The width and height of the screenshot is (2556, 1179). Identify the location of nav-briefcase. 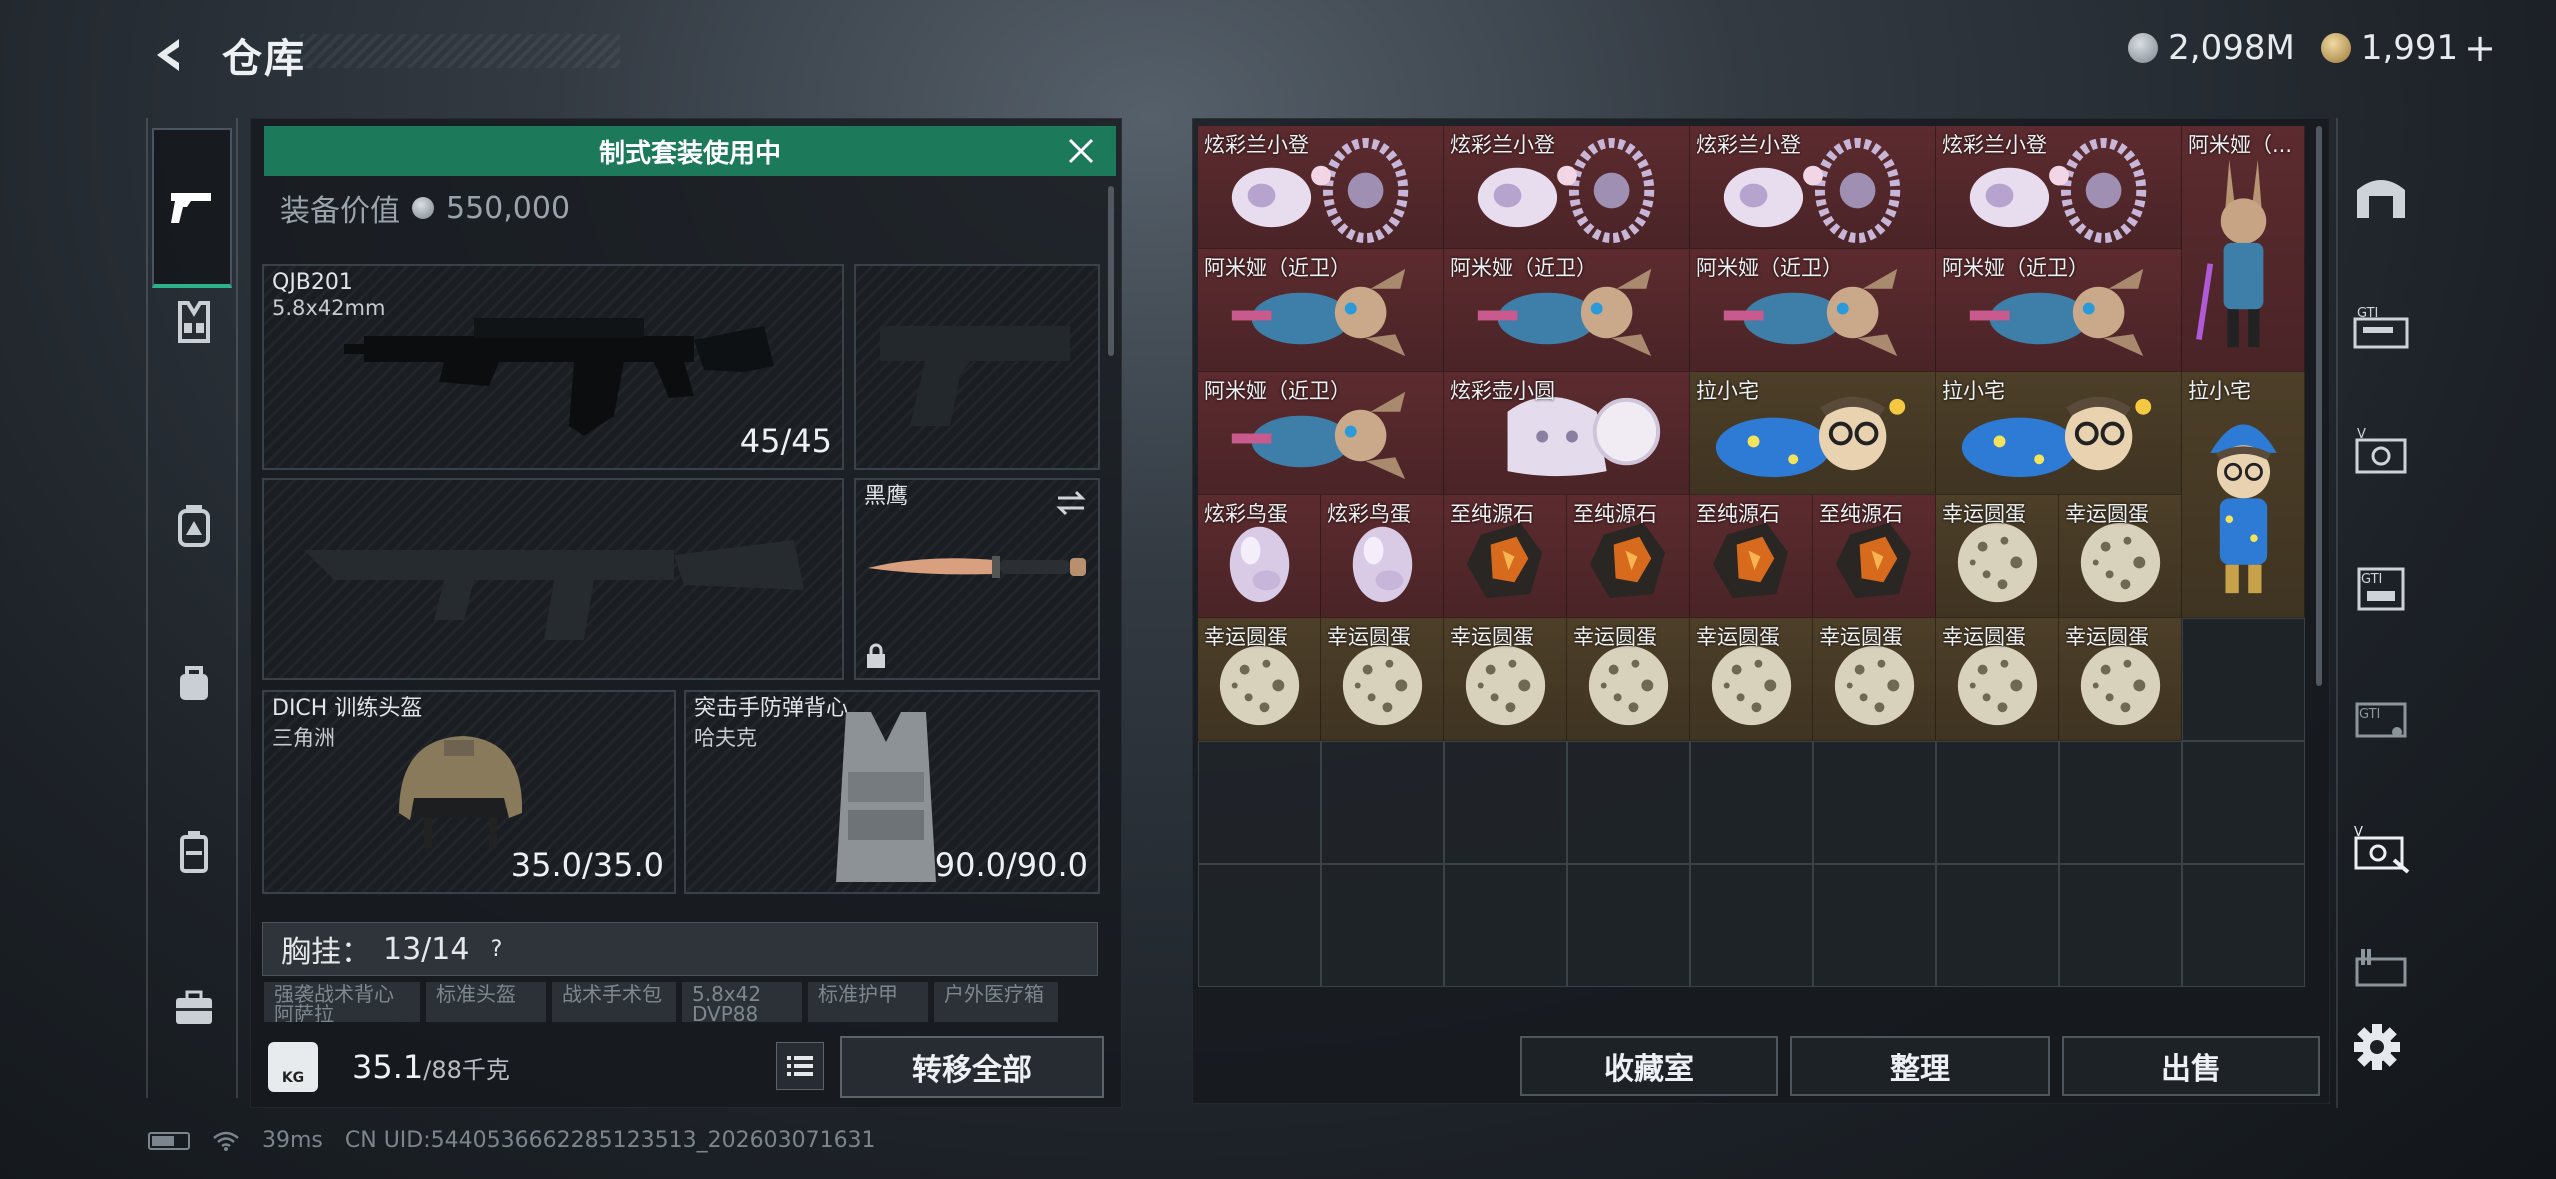
(194, 1008).